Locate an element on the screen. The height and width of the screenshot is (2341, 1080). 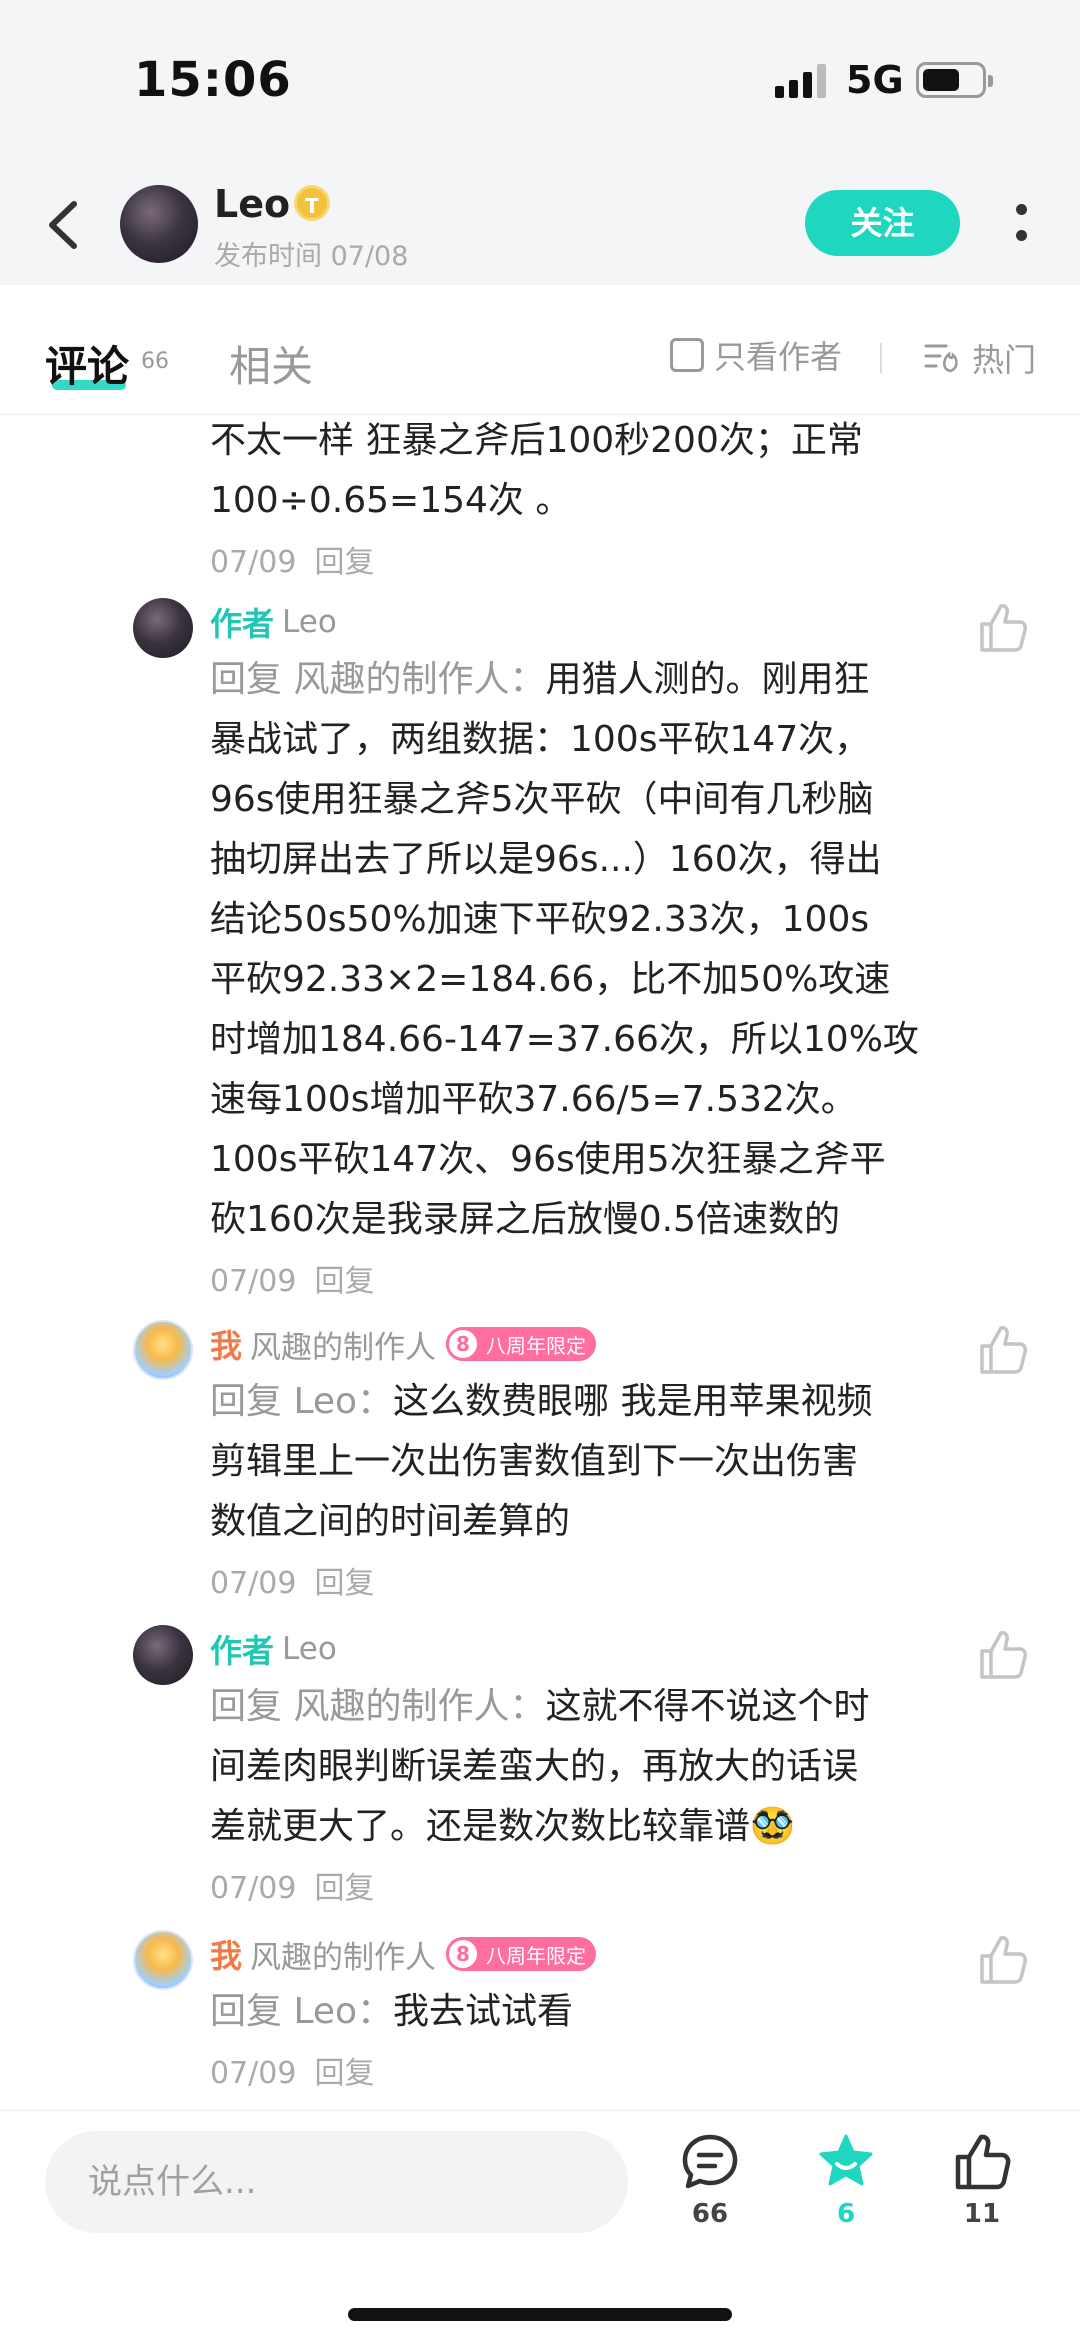
favorite-button: 6 is located at coordinates (846, 2180).